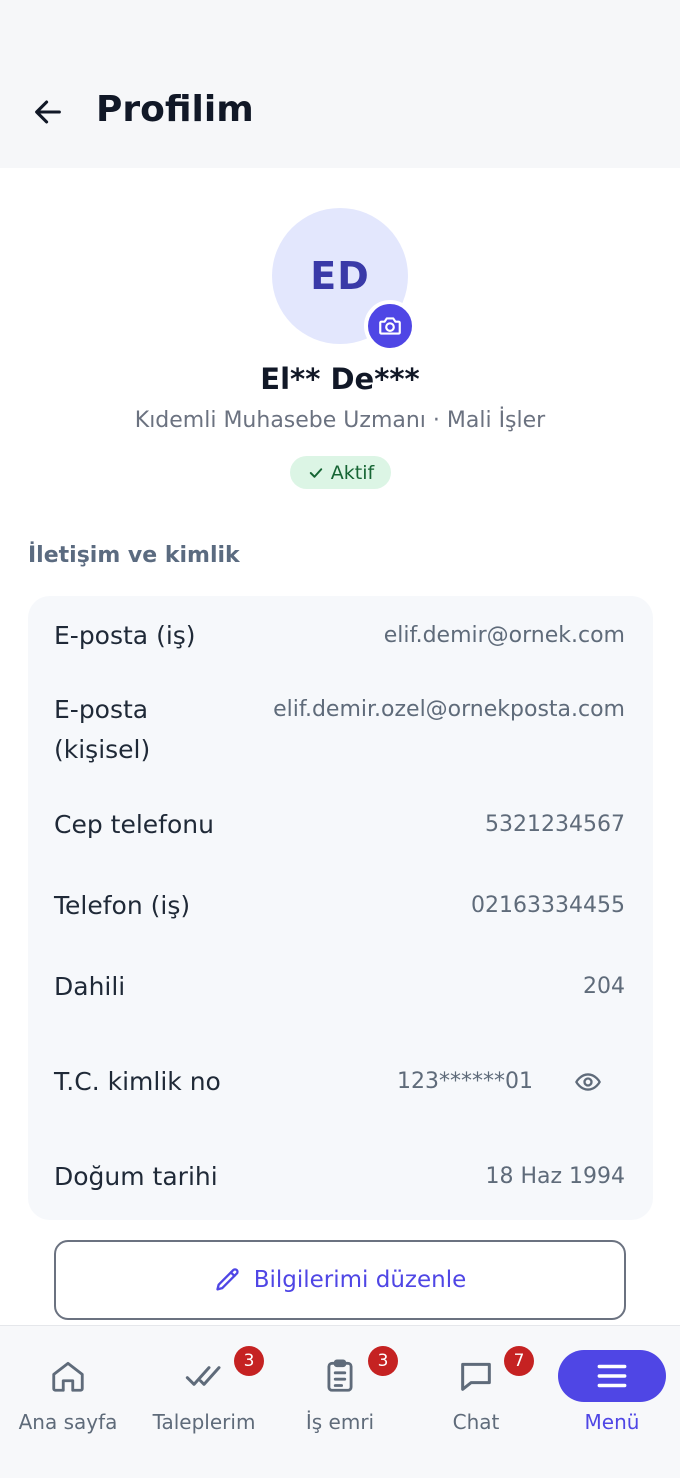  I want to click on field-value: 204, so click(604, 986).